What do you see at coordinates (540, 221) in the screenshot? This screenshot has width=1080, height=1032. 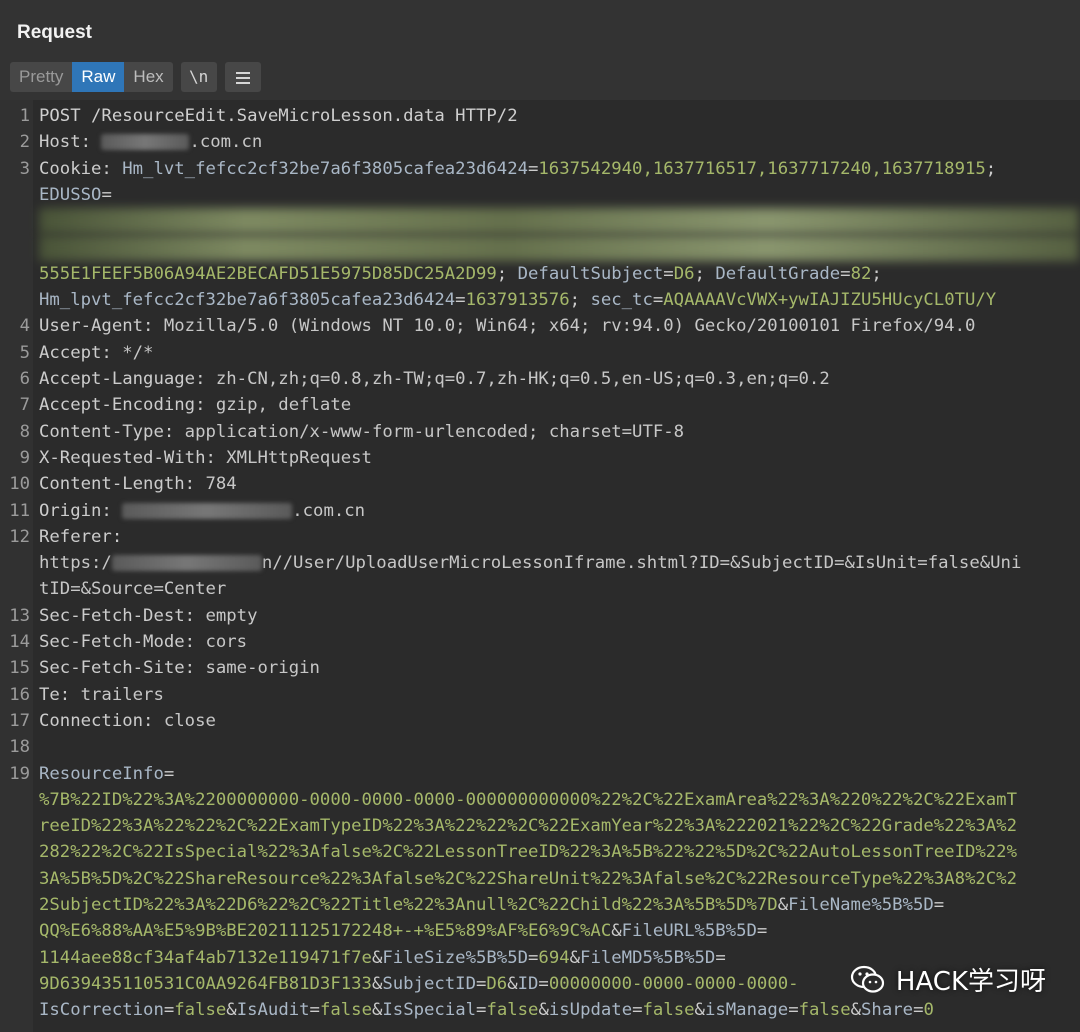 I see `request-line` at bounding box center [540, 221].